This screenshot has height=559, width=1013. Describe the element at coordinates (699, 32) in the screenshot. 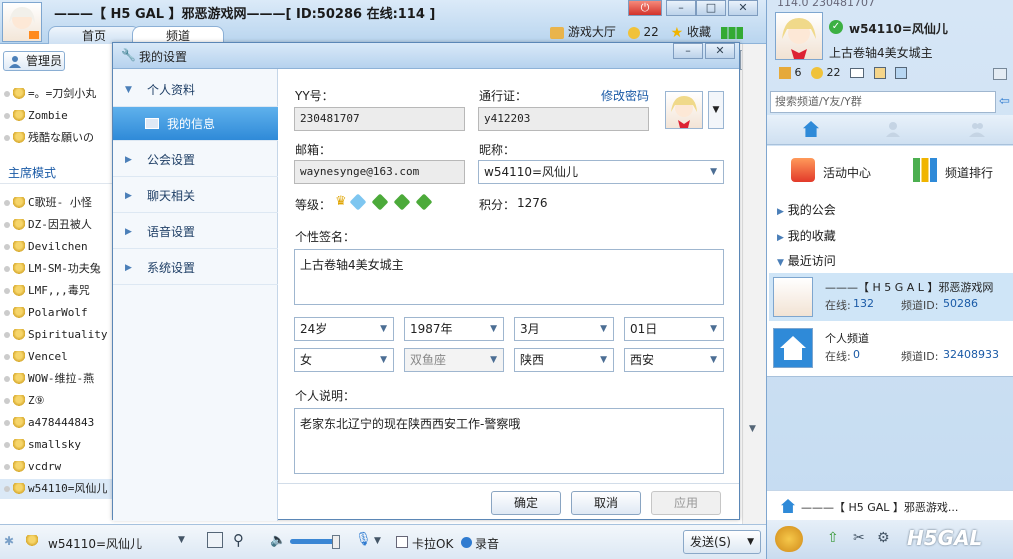

I see `favorite-link: 收藏` at that location.